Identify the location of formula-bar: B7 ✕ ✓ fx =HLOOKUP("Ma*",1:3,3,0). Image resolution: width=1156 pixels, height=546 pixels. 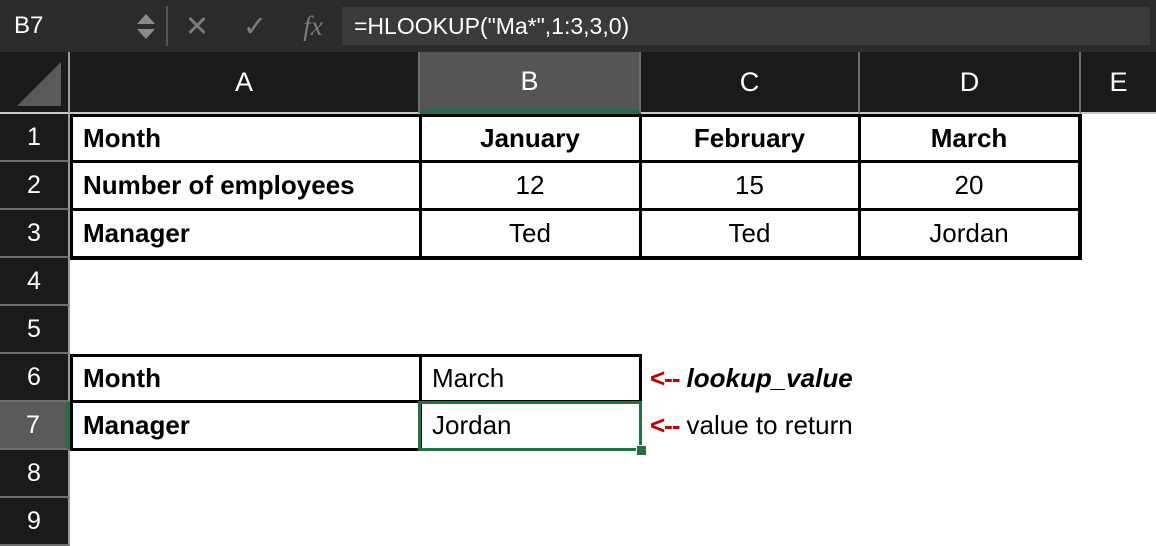
(578, 26).